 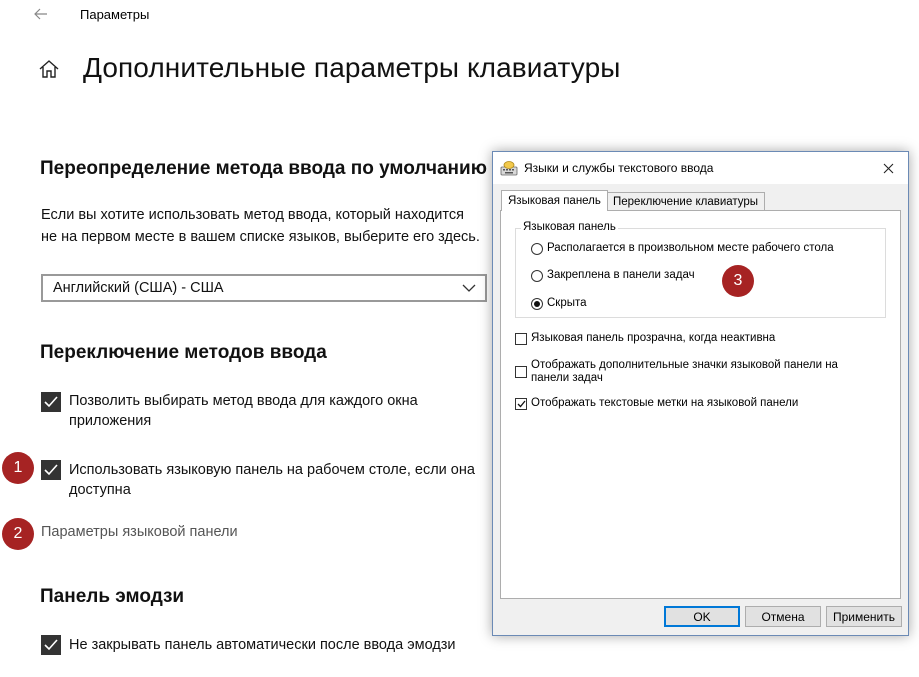 I want to click on checkbox-per-app-input, so click(x=51, y=402).